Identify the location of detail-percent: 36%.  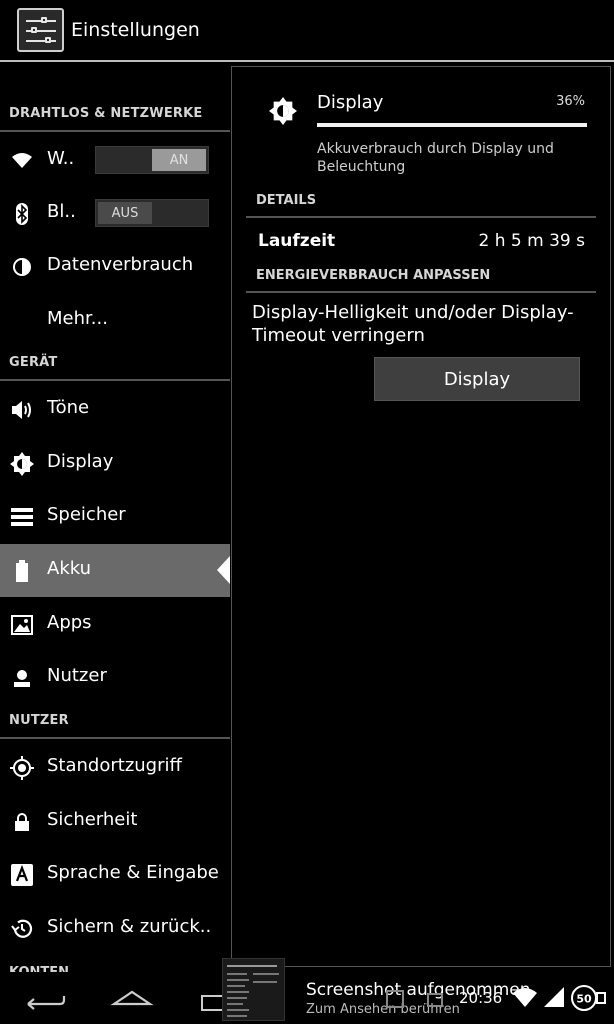
(570, 101).